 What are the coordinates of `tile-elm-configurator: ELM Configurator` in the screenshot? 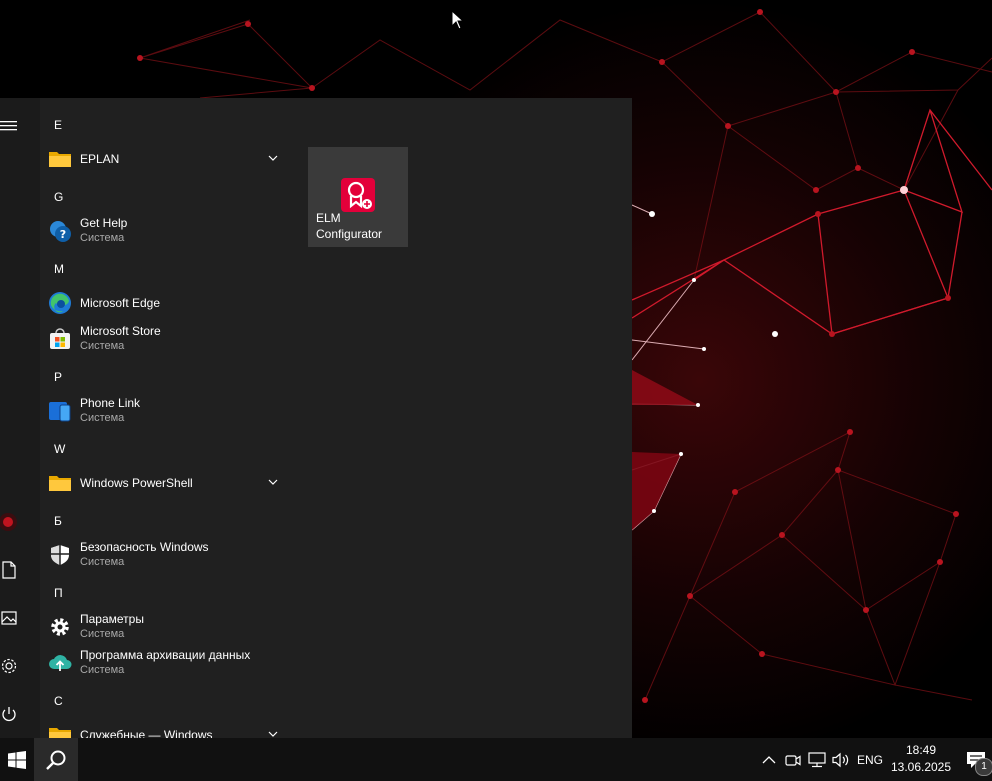 It's located at (358, 197).